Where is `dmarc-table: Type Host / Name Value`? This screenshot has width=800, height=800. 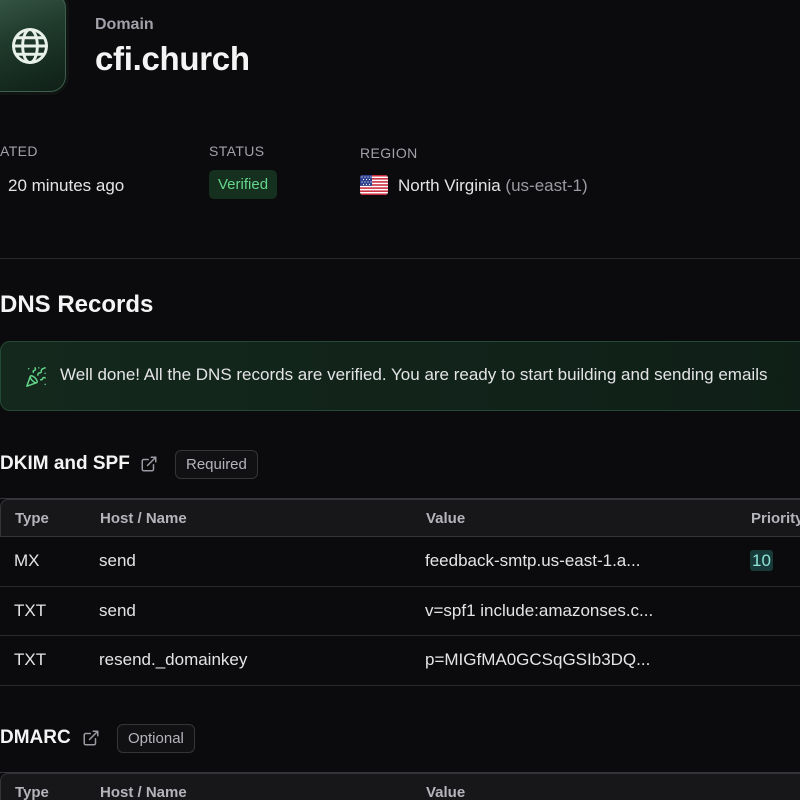 dmarc-table: Type Host / Name Value is located at coordinates (400, 786).